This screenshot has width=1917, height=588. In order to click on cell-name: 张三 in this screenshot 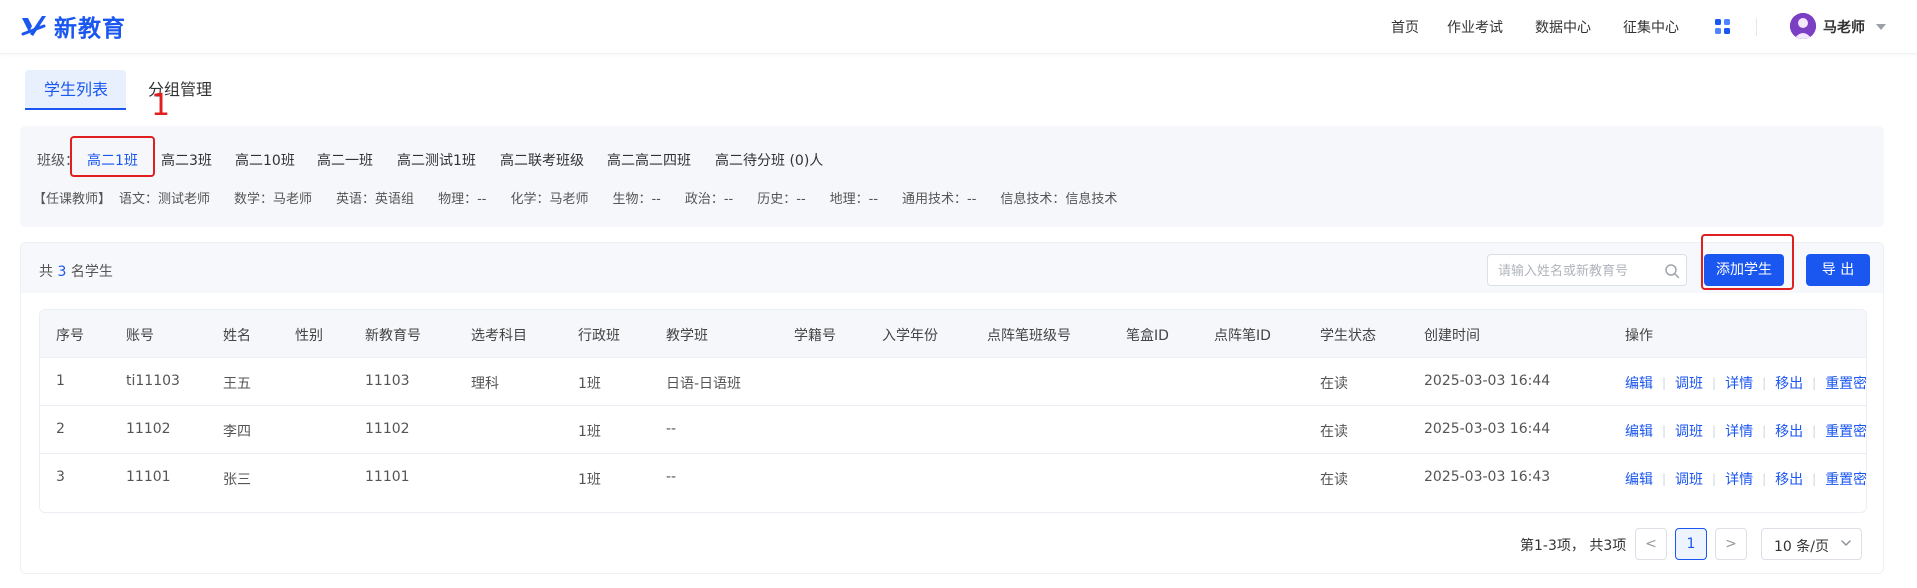, I will do `click(237, 480)`.